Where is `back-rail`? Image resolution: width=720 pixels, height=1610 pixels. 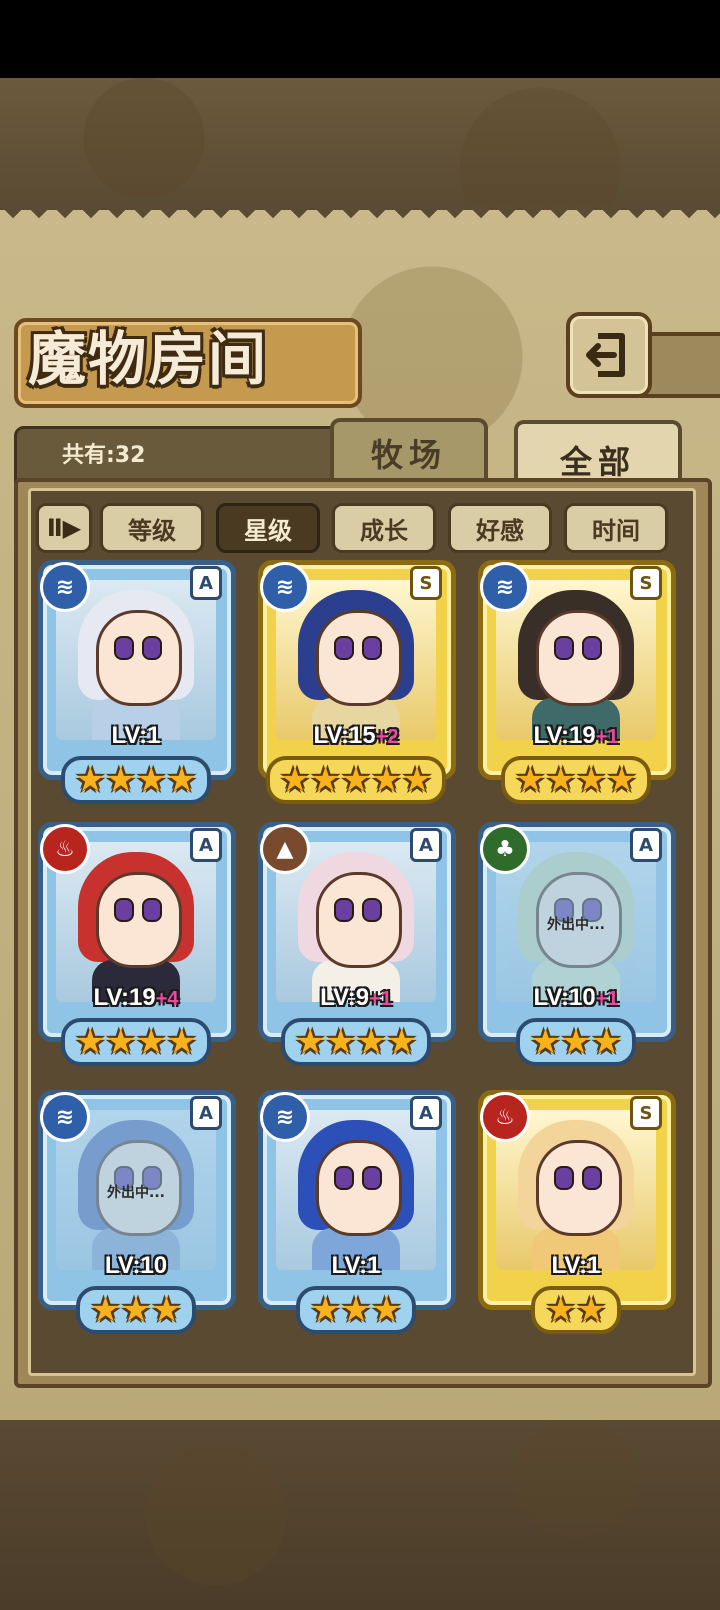
back-rail is located at coordinates (680, 365).